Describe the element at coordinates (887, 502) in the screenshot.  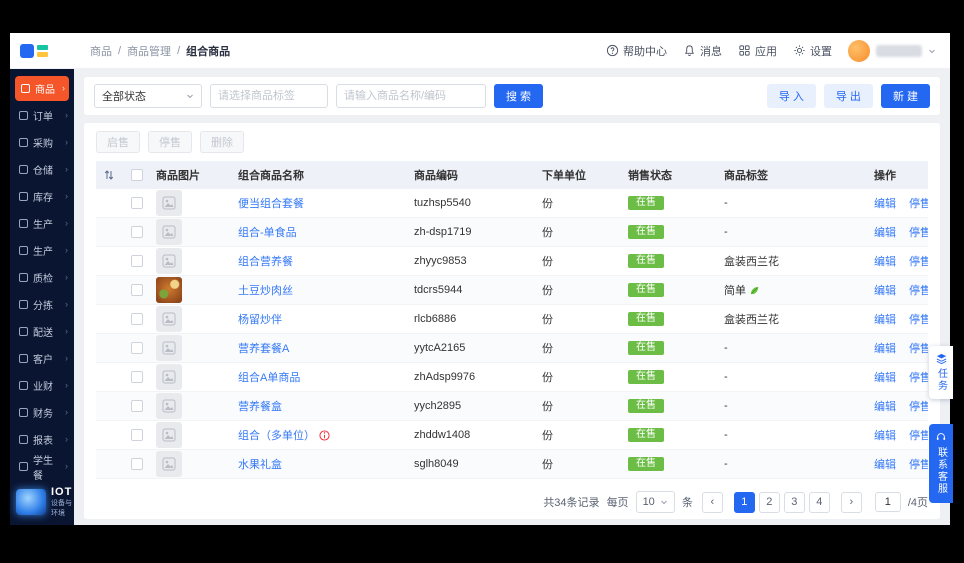
I see `page-jump-input` at that location.